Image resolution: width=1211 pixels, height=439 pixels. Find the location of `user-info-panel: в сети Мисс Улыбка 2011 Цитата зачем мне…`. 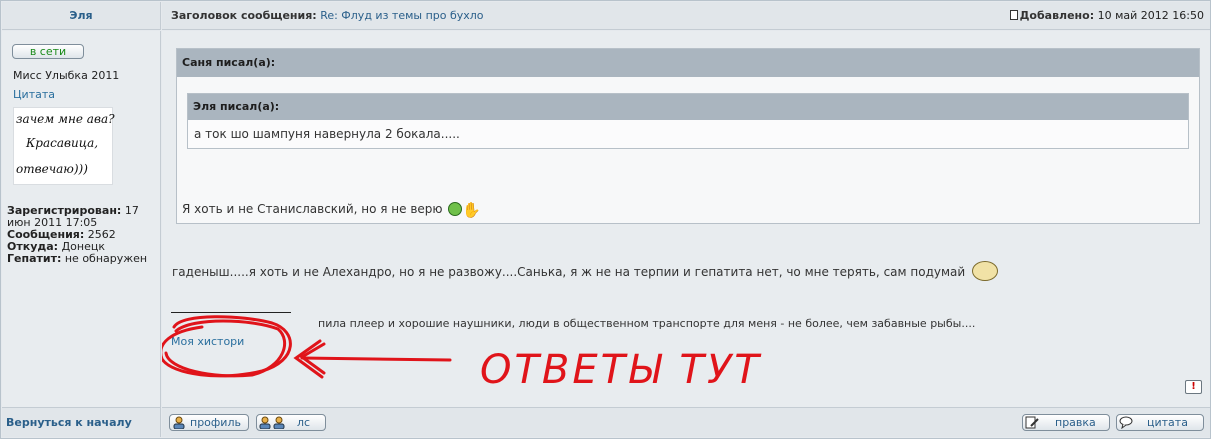

user-info-panel: в сети Мисс Улыбка 2011 Цитата зачем мне… is located at coordinates (81, 219).